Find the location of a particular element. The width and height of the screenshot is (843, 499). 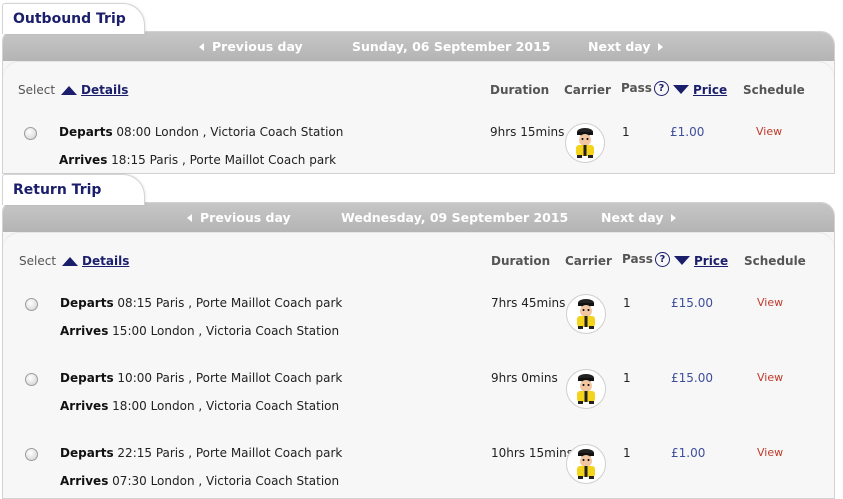

duration-cell: 9hrs 0mins is located at coordinates (524, 378).